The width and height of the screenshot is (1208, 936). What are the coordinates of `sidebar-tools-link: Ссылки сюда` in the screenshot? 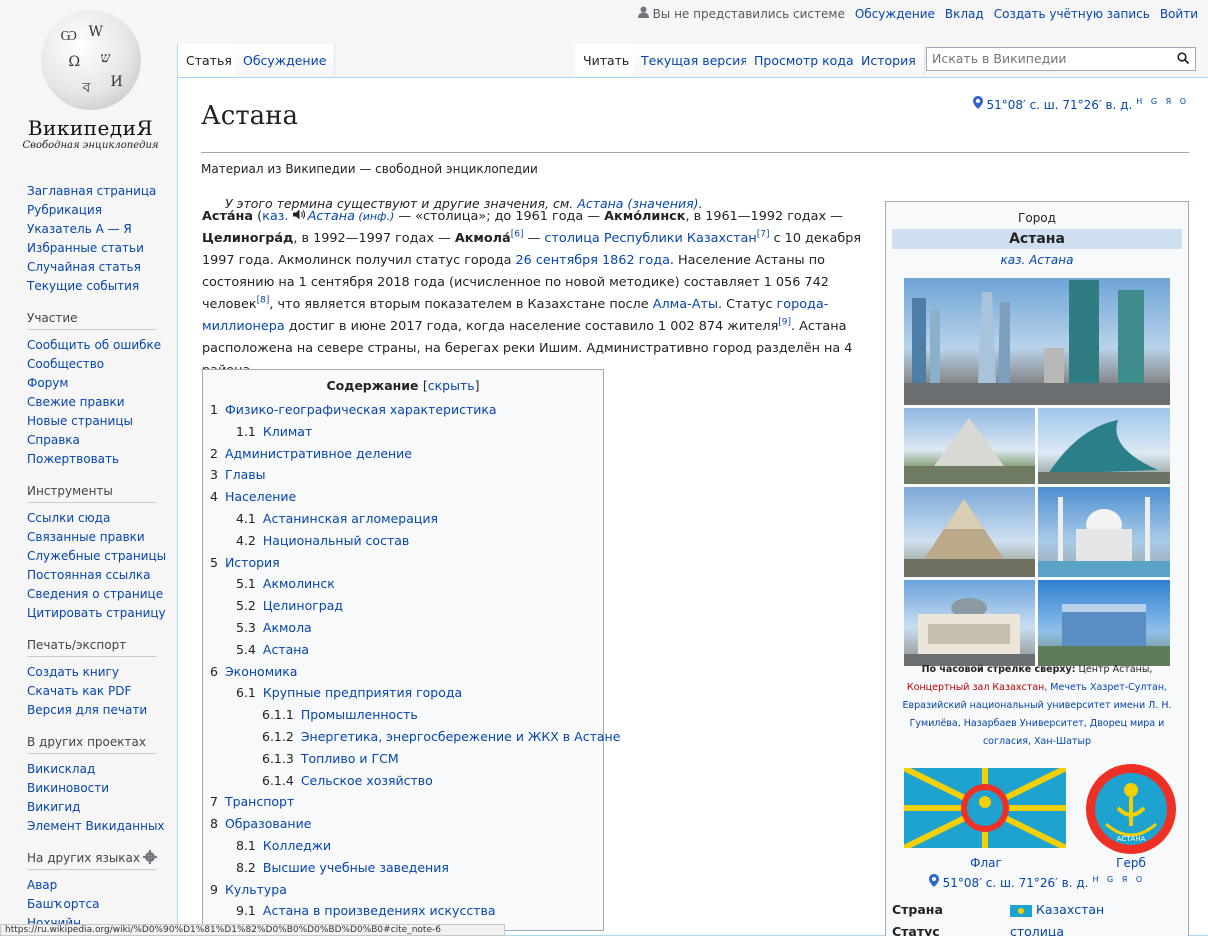 It's located at (68, 518).